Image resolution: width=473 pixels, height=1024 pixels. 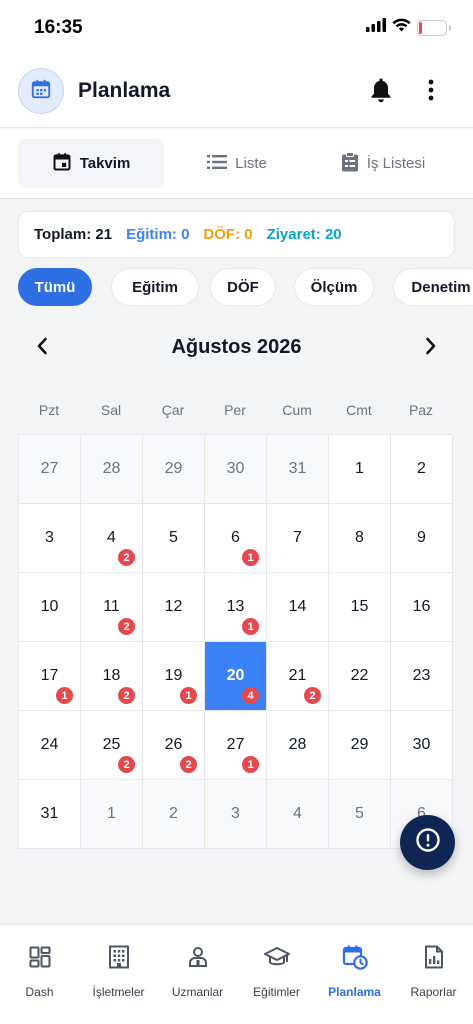 I want to click on day-number: 9, so click(x=421, y=537).